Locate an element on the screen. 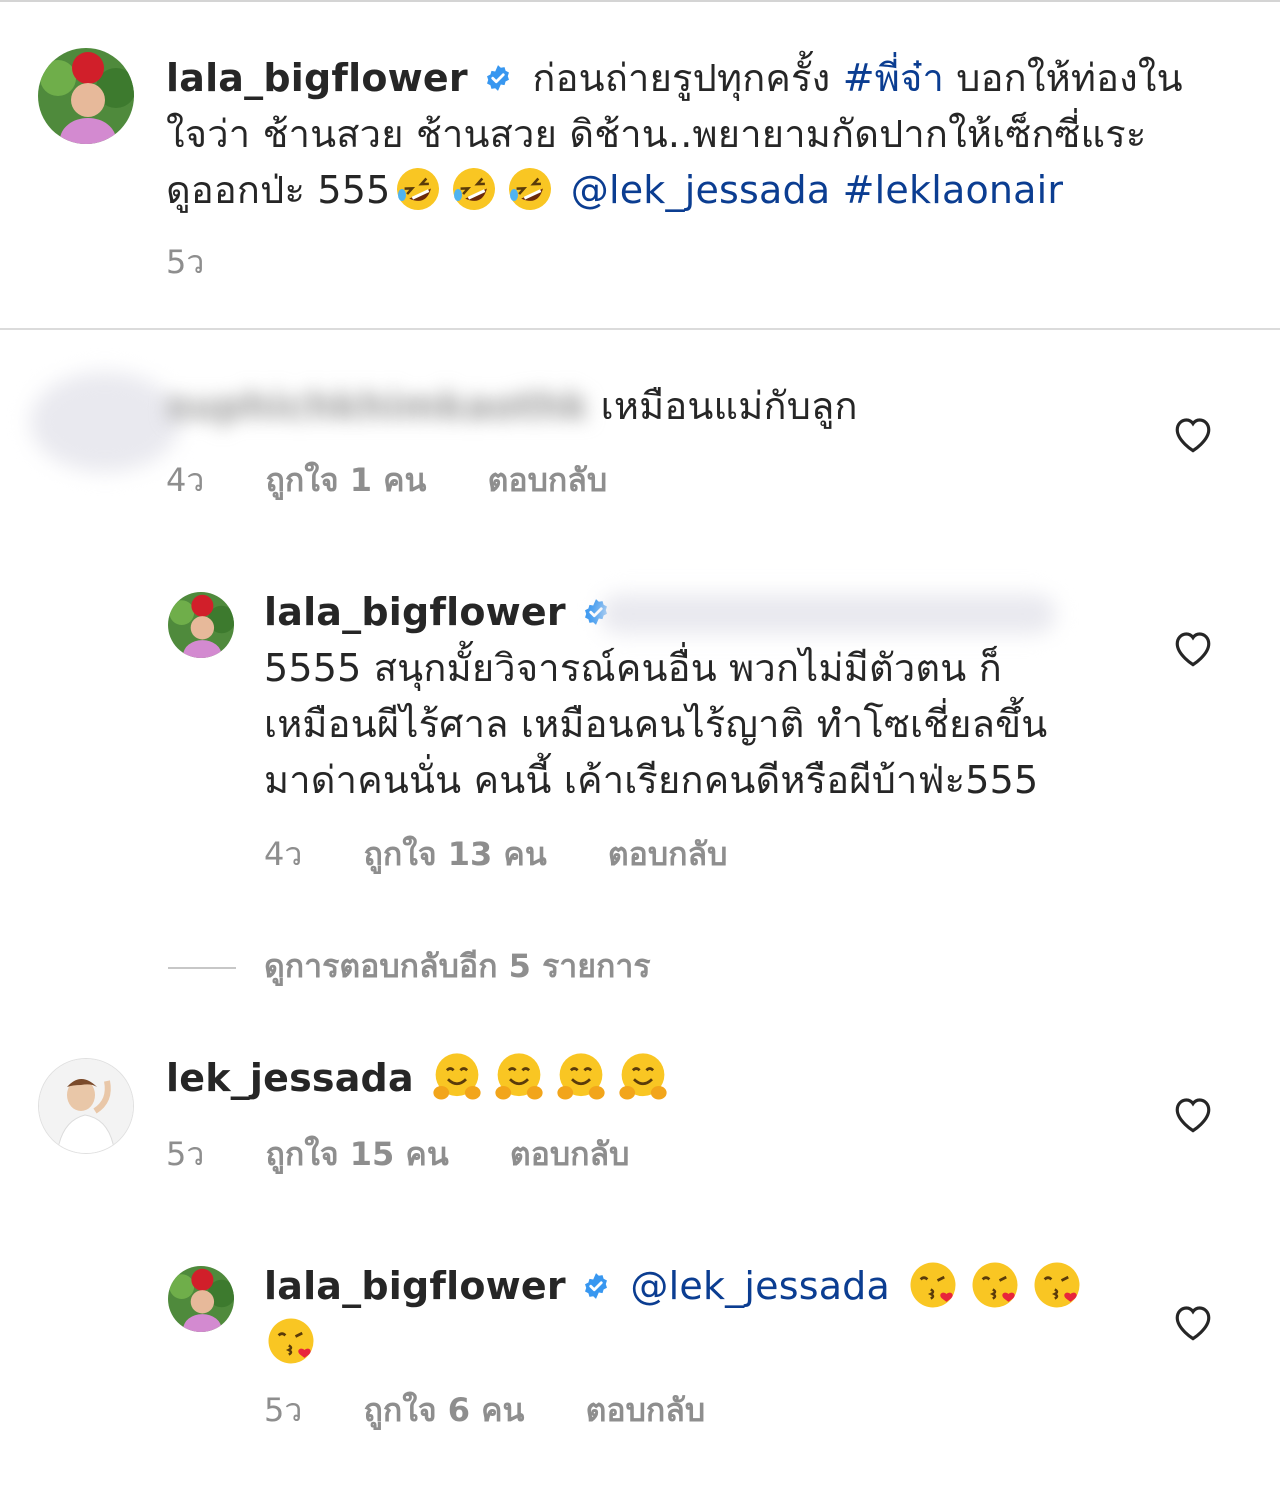 The width and height of the screenshot is (1280, 1503). caption-hashtag: #leklaonair is located at coordinates (953, 190).